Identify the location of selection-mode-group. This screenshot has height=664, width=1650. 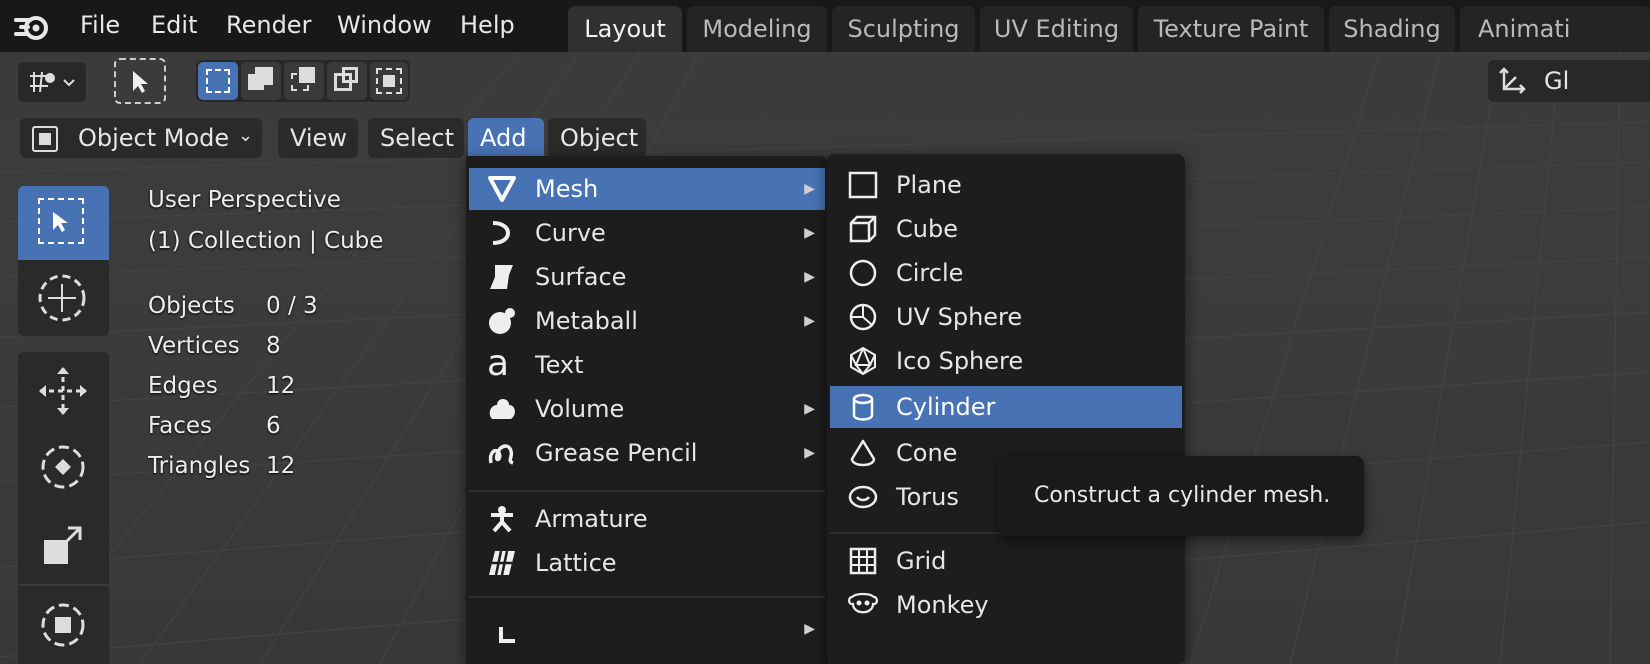
(303, 81).